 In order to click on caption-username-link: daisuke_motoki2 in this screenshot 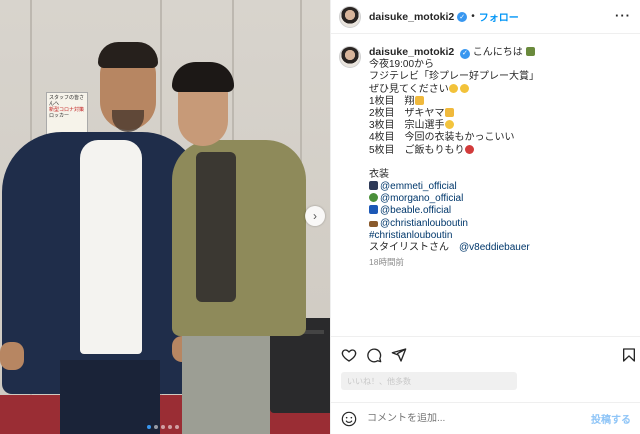, I will do `click(411, 52)`.